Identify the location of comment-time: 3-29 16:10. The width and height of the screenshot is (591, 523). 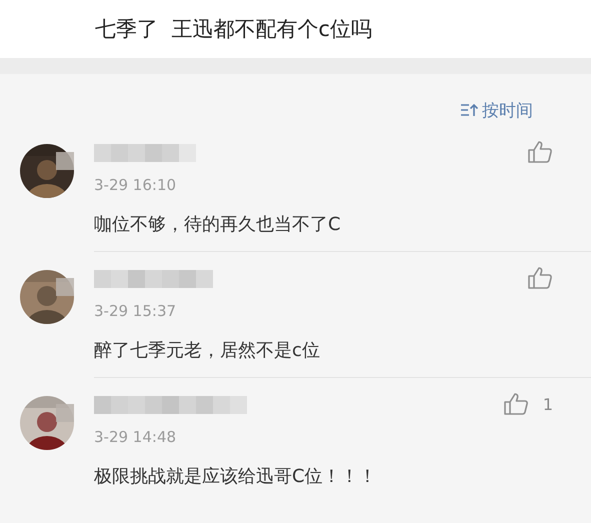
(136, 185).